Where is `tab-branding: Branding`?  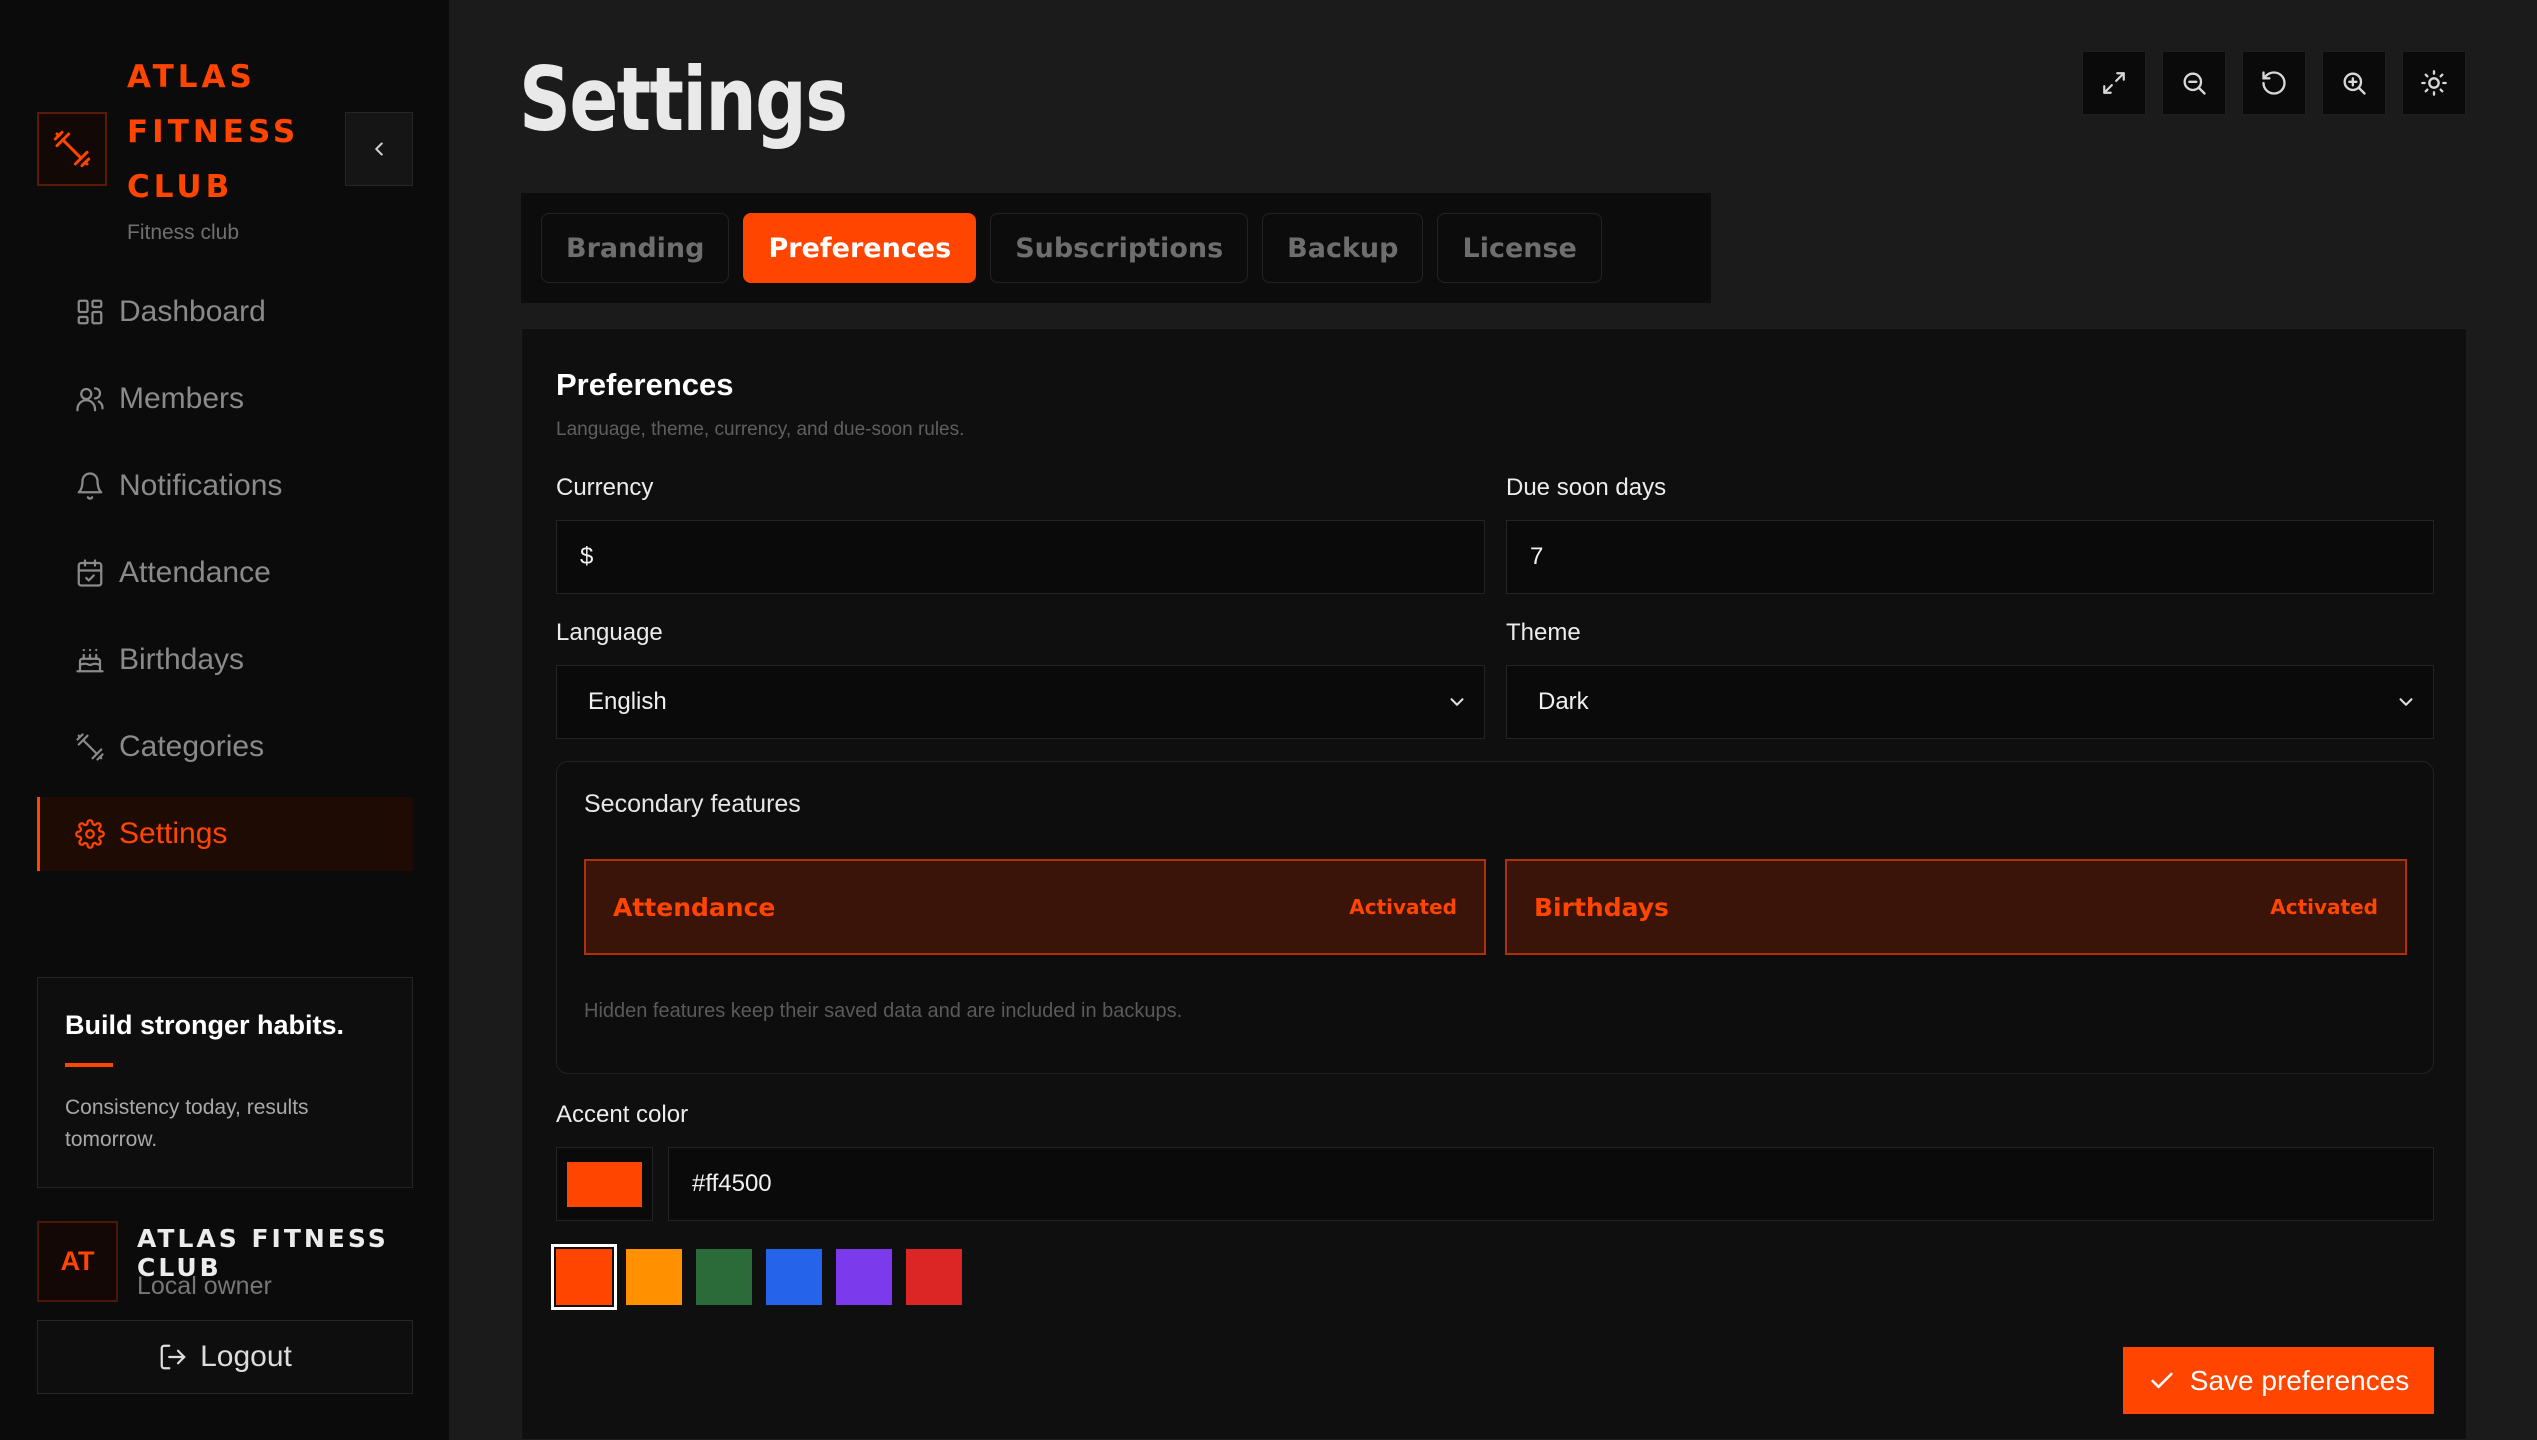 tab-branding: Branding is located at coordinates (635, 248).